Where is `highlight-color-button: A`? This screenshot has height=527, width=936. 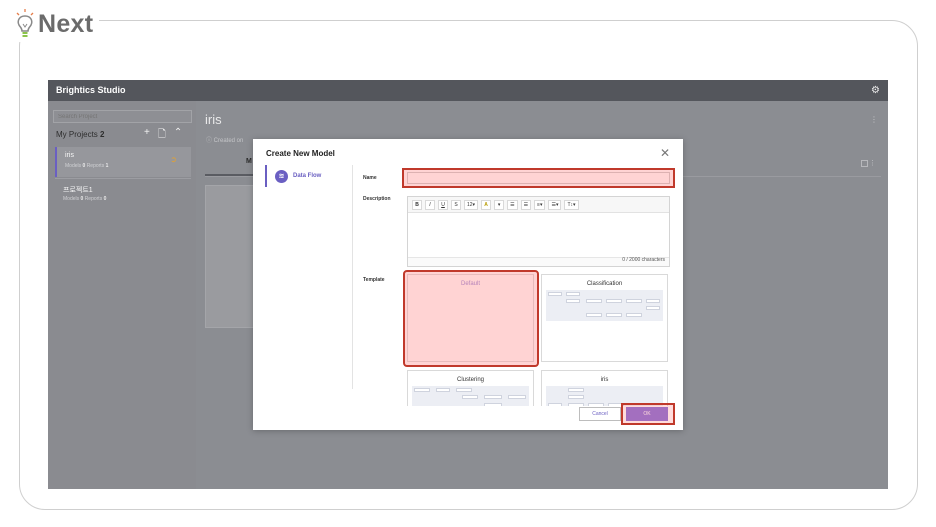
highlight-color-button: A is located at coordinates (486, 204).